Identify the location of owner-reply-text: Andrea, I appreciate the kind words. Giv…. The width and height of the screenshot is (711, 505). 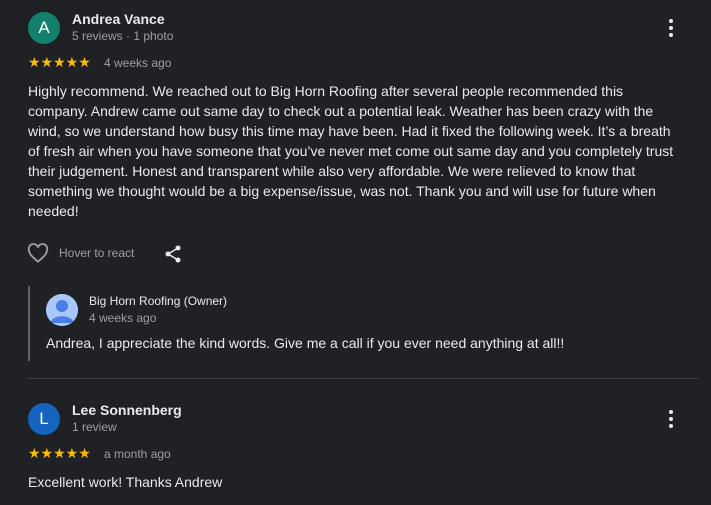
(305, 343).